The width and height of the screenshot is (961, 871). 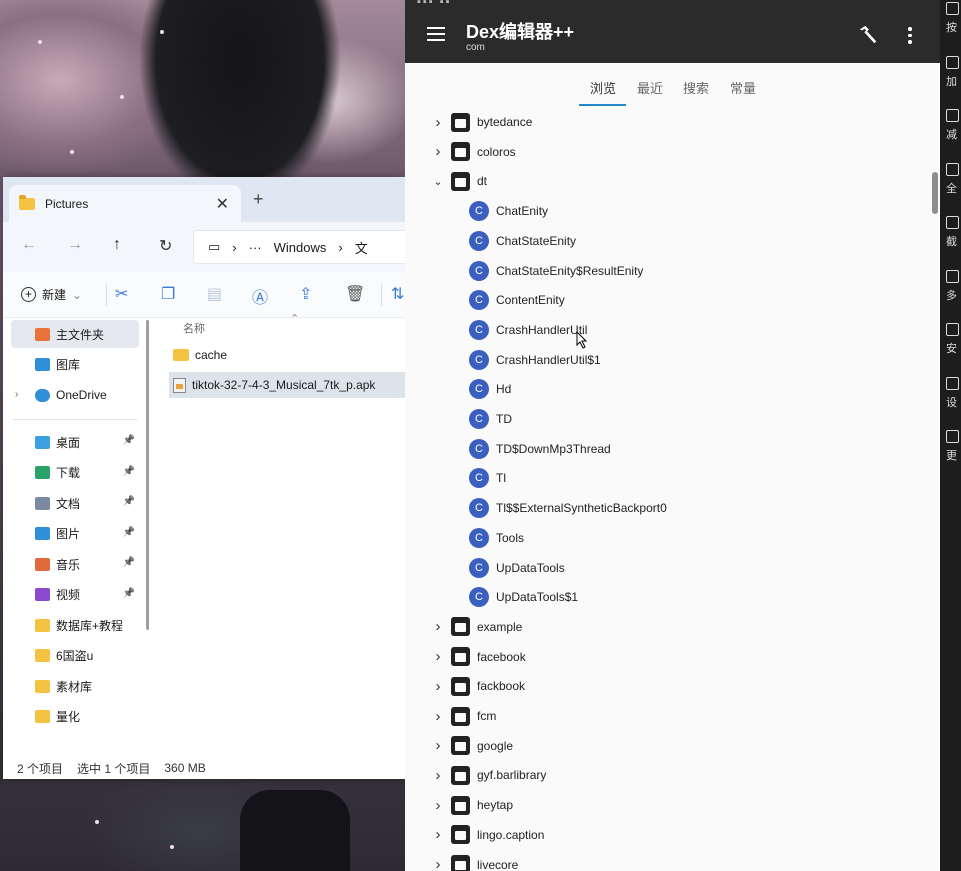 I want to click on sidebar-item-gallery: 图库, so click(x=75, y=364).